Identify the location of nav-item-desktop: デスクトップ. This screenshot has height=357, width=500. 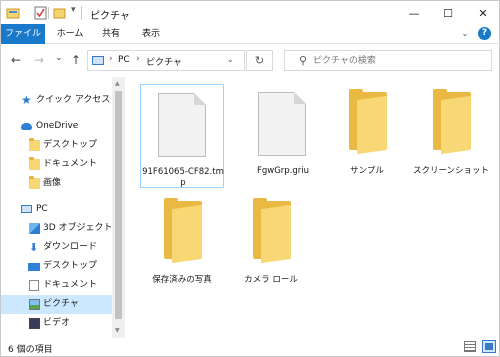
(57, 266).